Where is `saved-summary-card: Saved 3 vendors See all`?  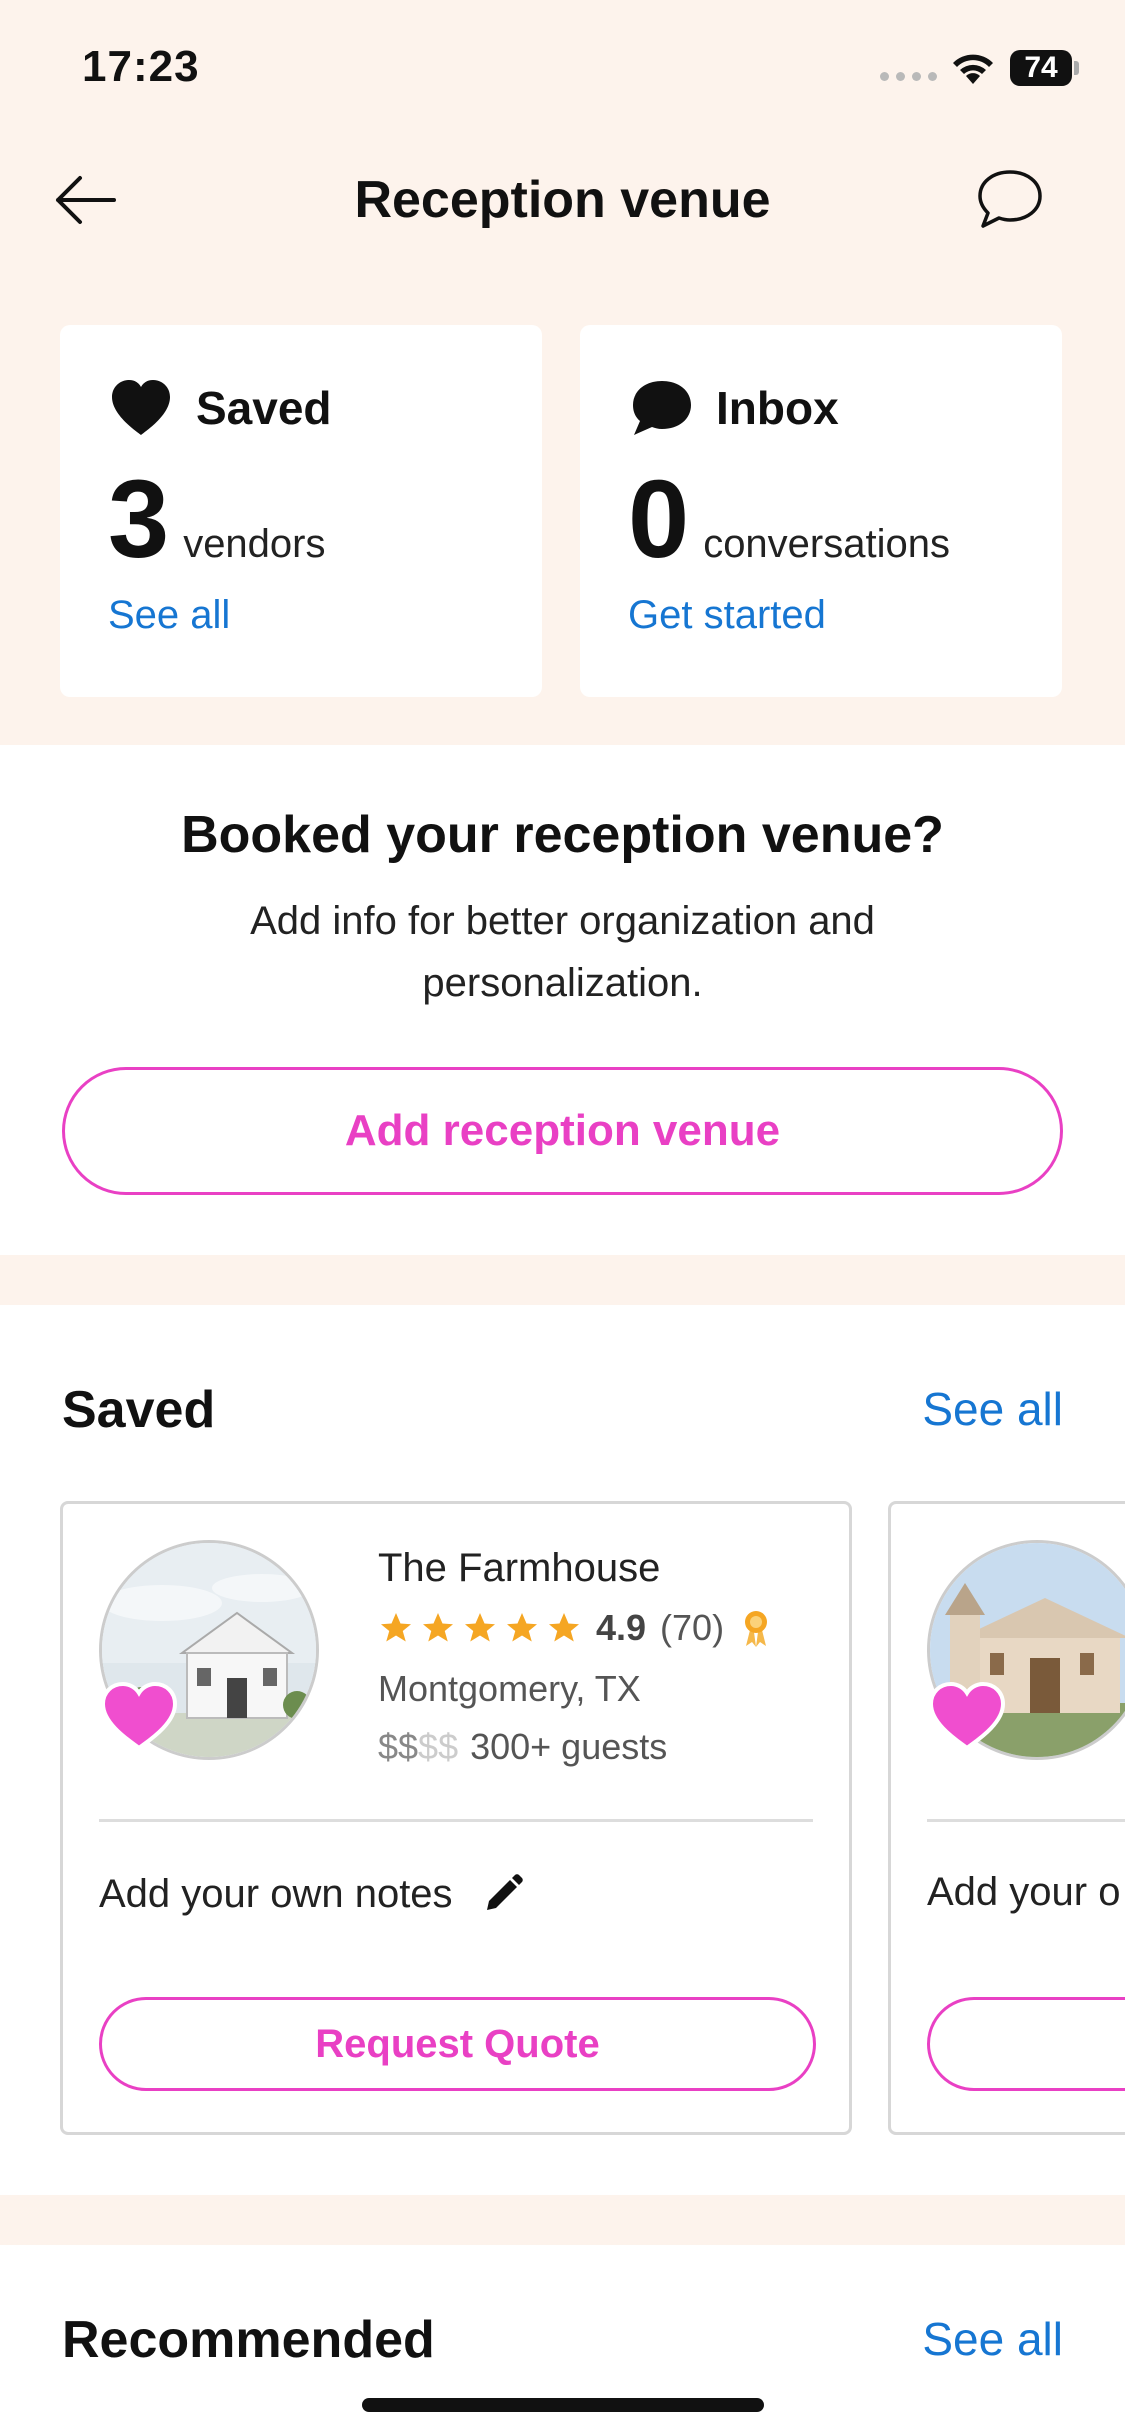
saved-summary-card: Saved 3 vendors See all is located at coordinates (301, 511).